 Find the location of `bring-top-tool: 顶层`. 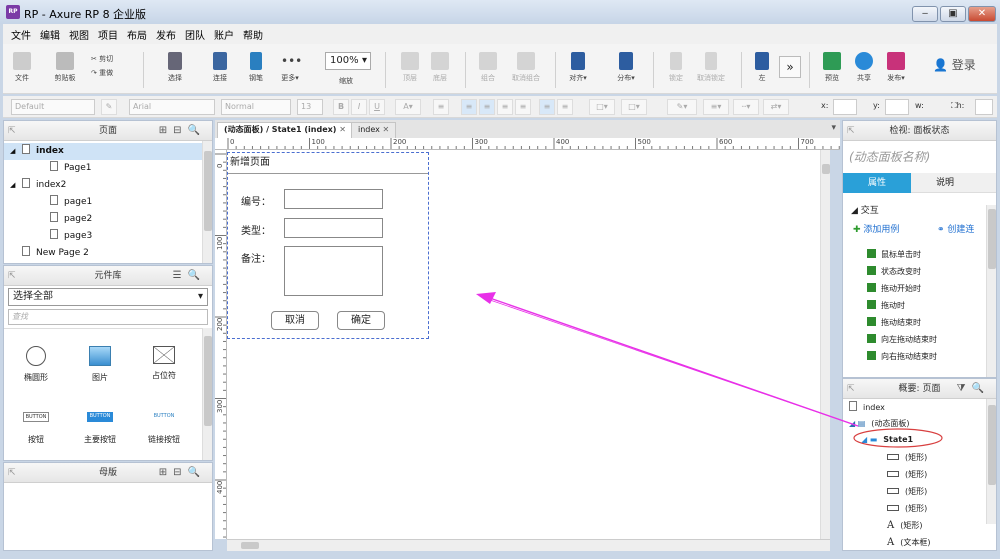

bring-top-tool: 顶层 is located at coordinates (410, 69).